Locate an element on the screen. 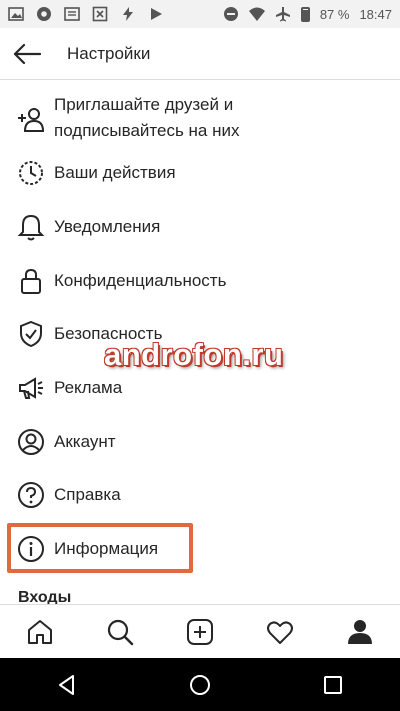  tab-activity is located at coordinates (280, 632).